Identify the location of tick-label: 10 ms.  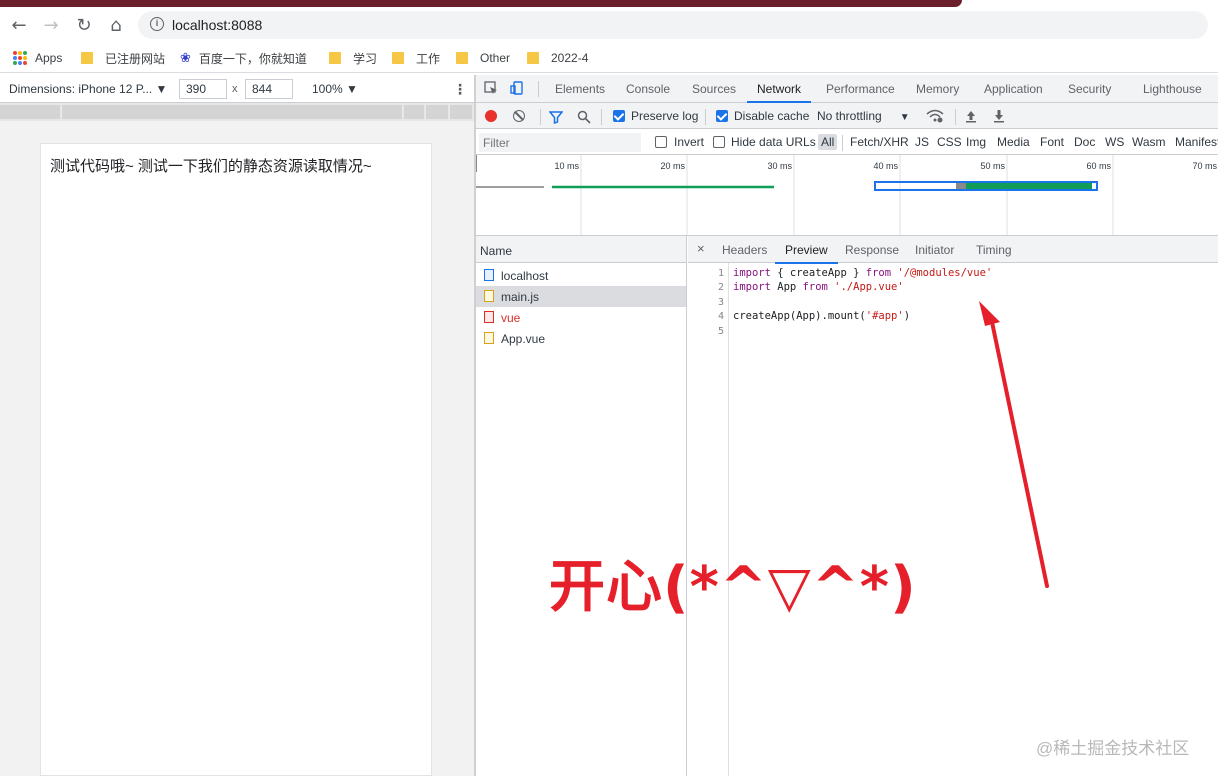
(566, 166).